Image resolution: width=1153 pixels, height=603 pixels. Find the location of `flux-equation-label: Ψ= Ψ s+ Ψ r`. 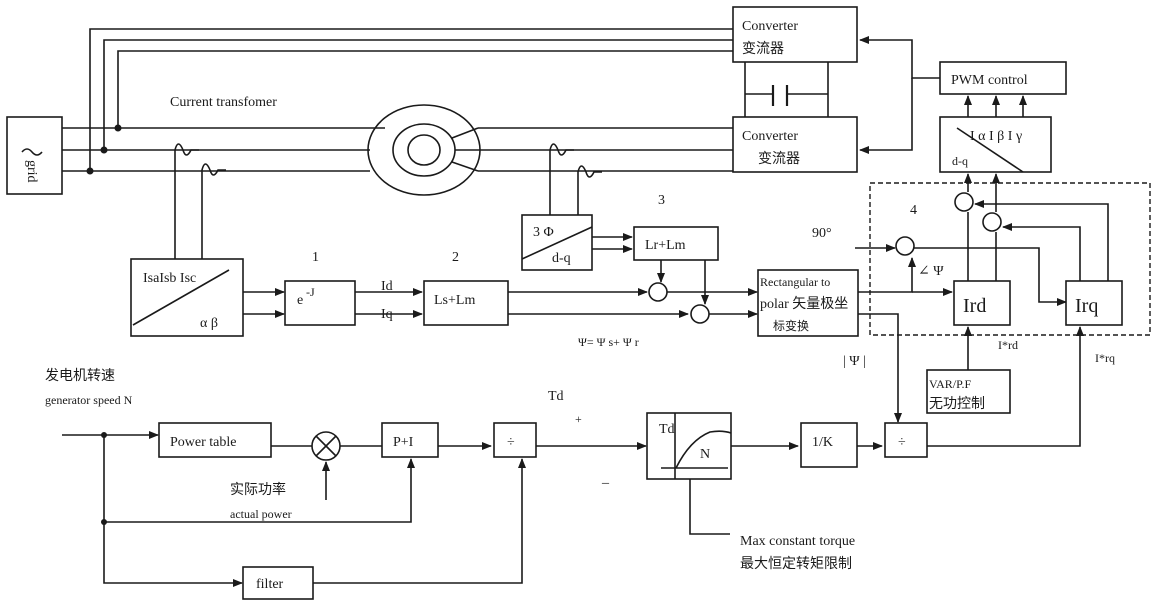

flux-equation-label: Ψ= Ψ s+ Ψ r is located at coordinates (608, 342).